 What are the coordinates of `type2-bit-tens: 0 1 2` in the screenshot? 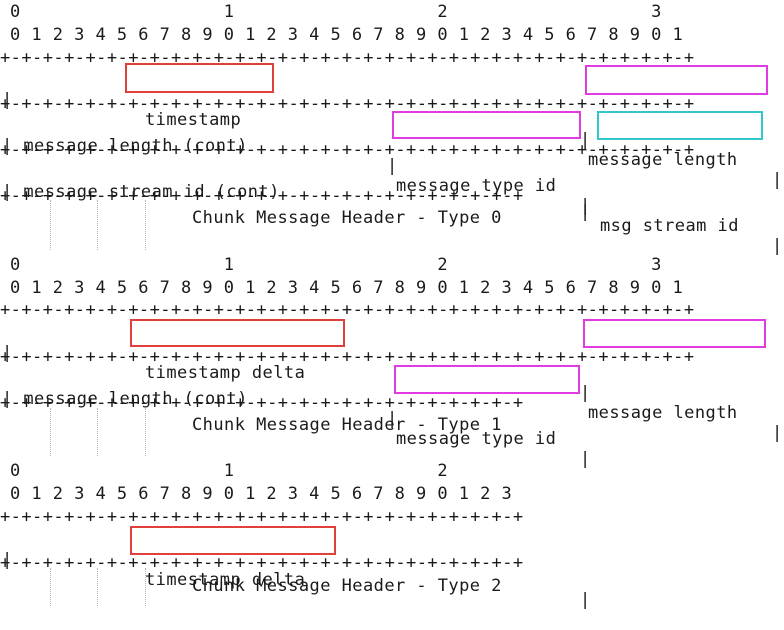 It's located at (229, 471).